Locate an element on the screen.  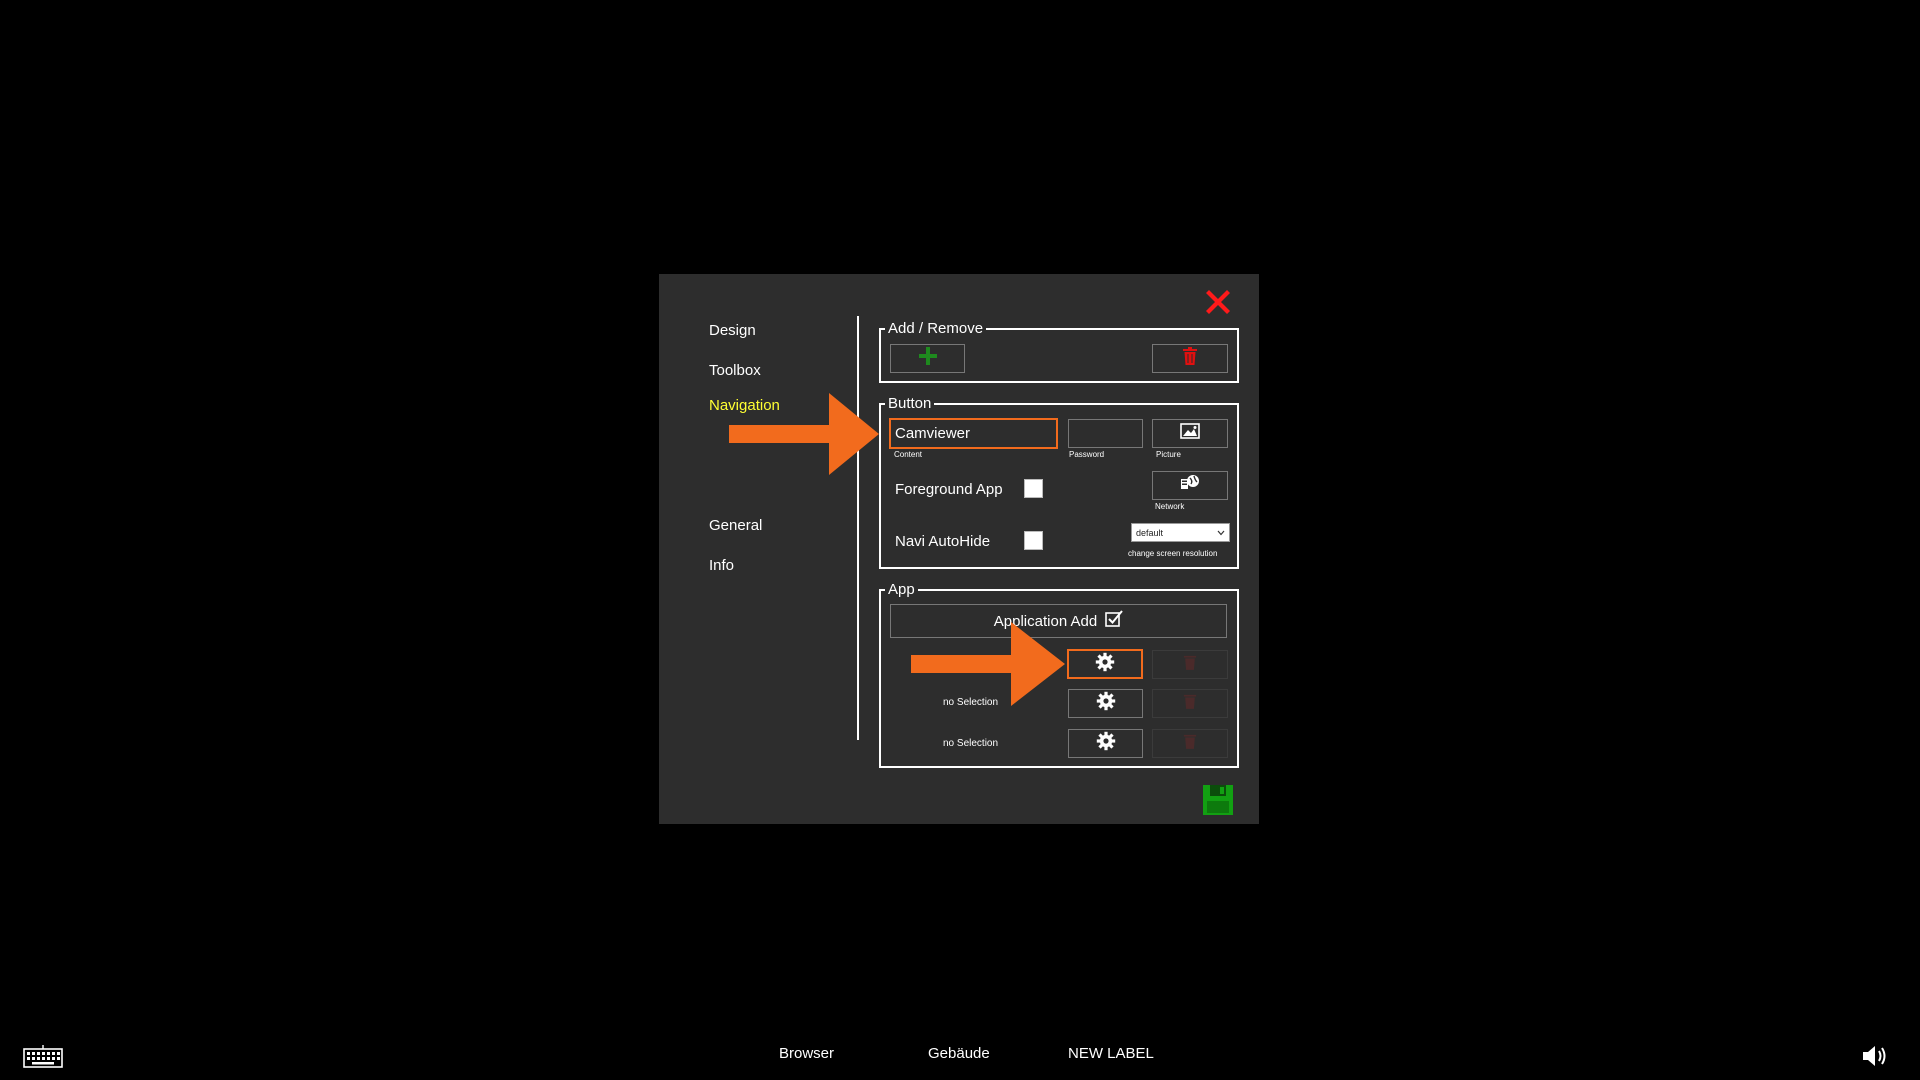
network-label: Network is located at coordinates (1170, 506).